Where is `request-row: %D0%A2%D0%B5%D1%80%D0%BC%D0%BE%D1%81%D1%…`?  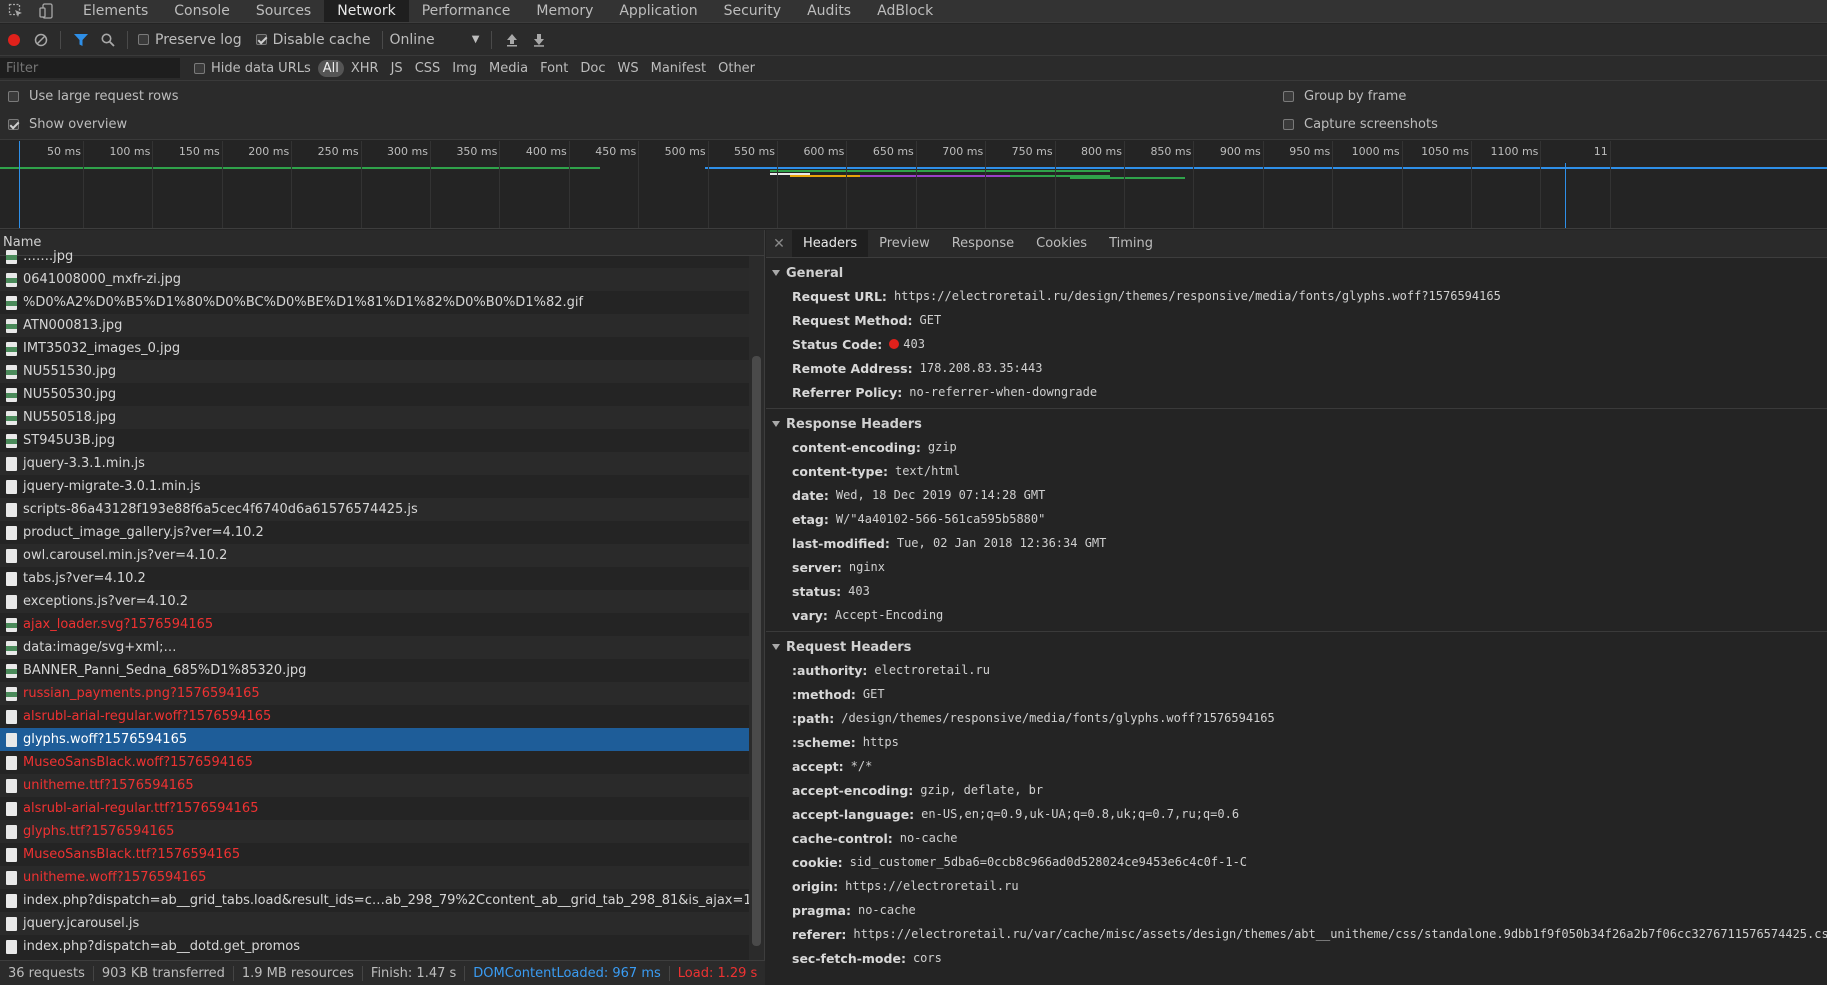
request-row: %D0%A2%D0%B5%D1%80%D0%BC%D0%BE%D1%81%D1%… is located at coordinates (374, 302).